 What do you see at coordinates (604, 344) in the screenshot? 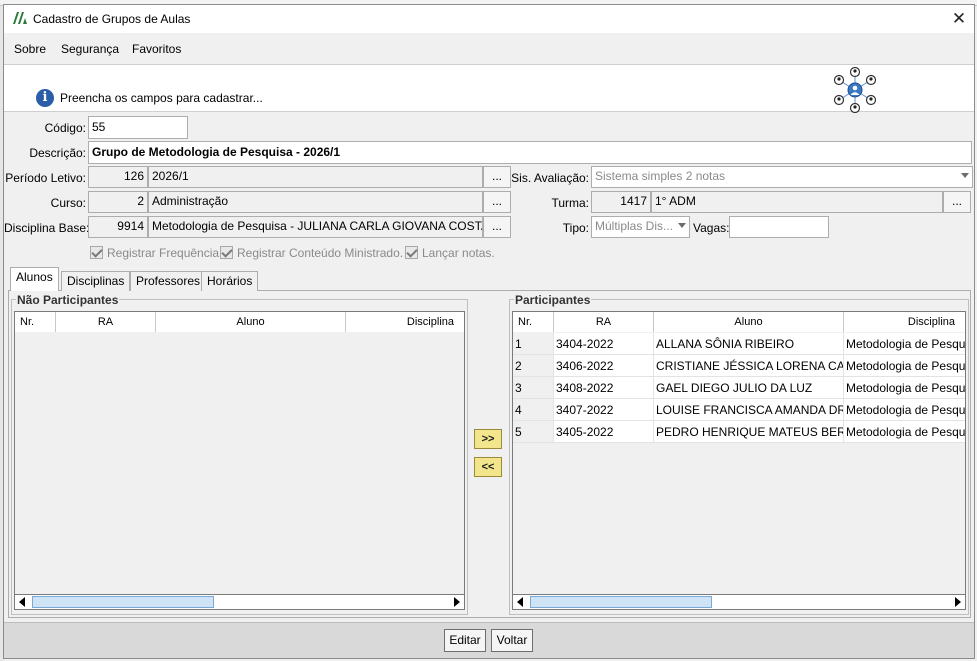
I see `cell-ra: 3404-2022` at bounding box center [604, 344].